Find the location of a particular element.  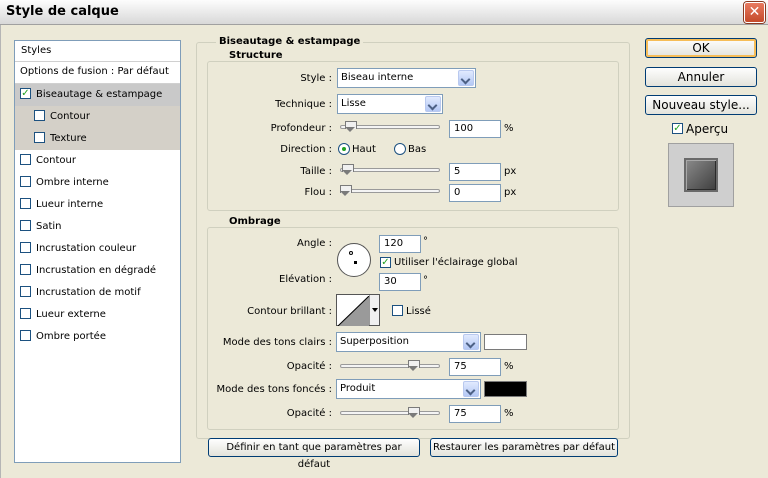

shadow-mode-label: Mode des tons foncés : is located at coordinates (274, 389).